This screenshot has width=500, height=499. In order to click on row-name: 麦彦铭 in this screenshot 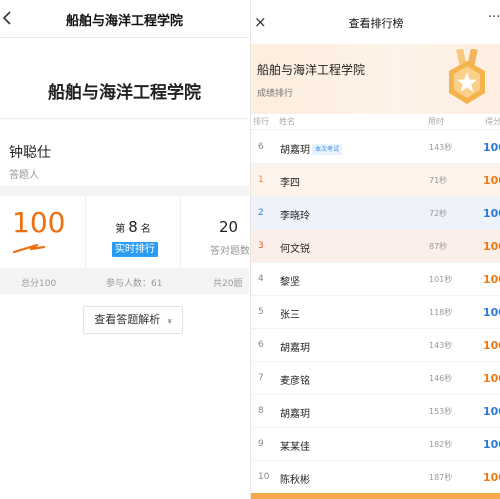, I will do `click(295, 381)`.